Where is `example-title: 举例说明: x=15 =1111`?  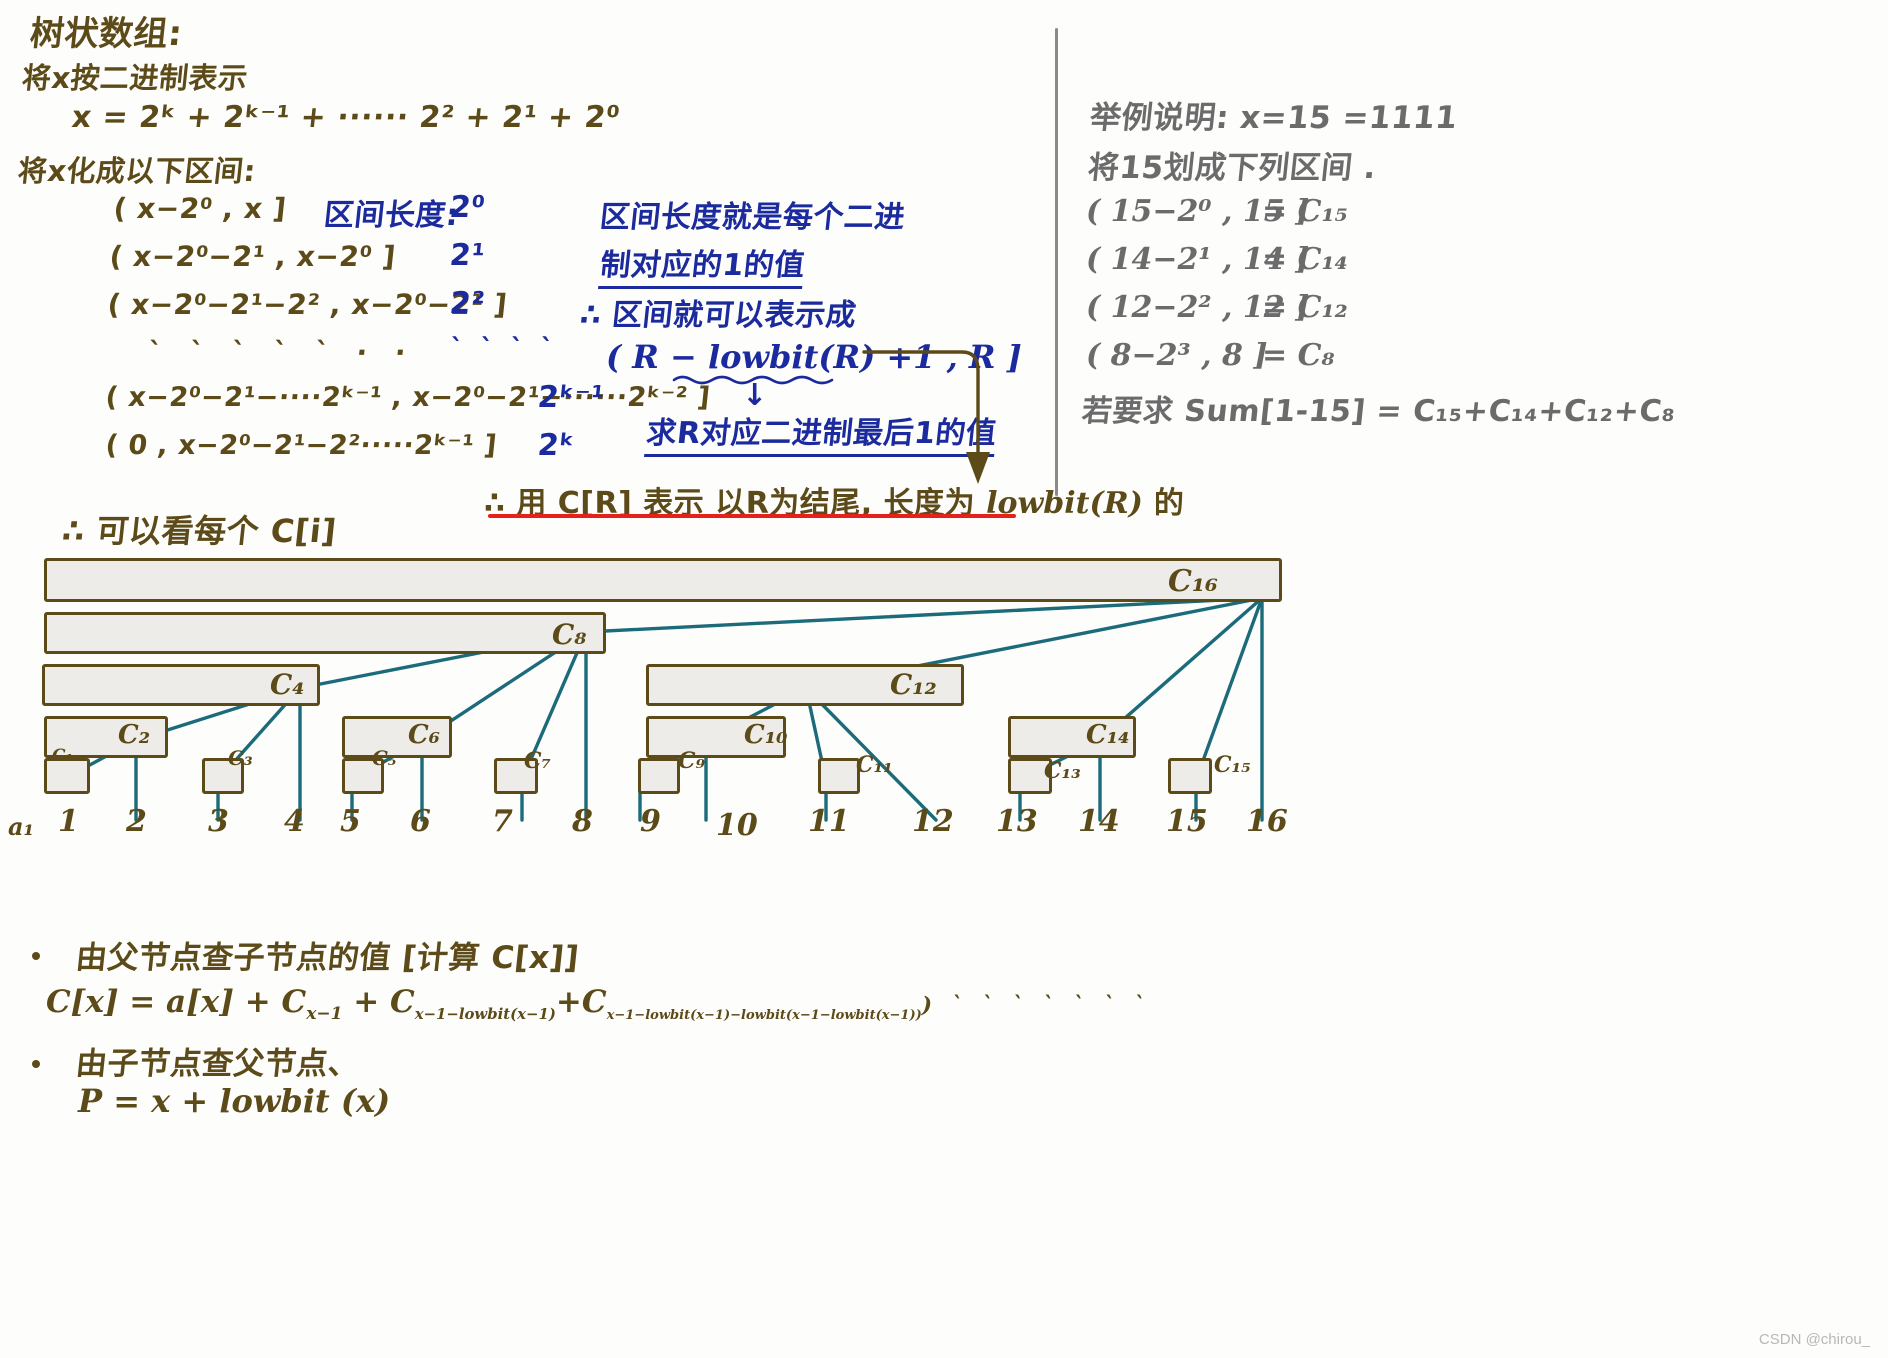 example-title: 举例说明: x=15 =1111 is located at coordinates (1274, 118).